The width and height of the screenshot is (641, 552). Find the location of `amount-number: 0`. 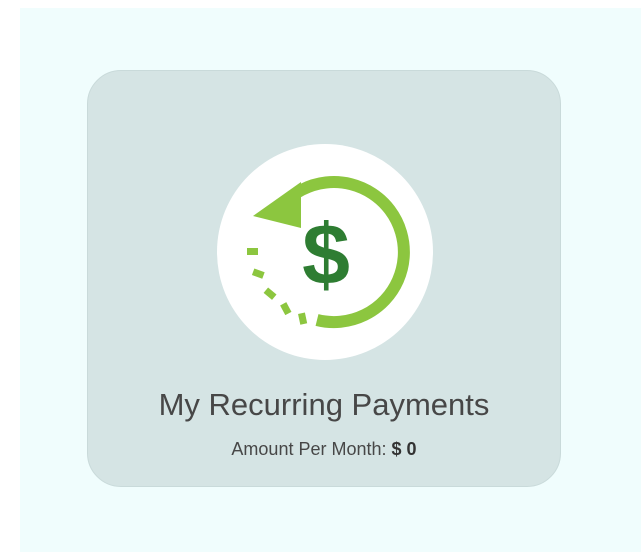

amount-number: 0 is located at coordinates (411, 449).